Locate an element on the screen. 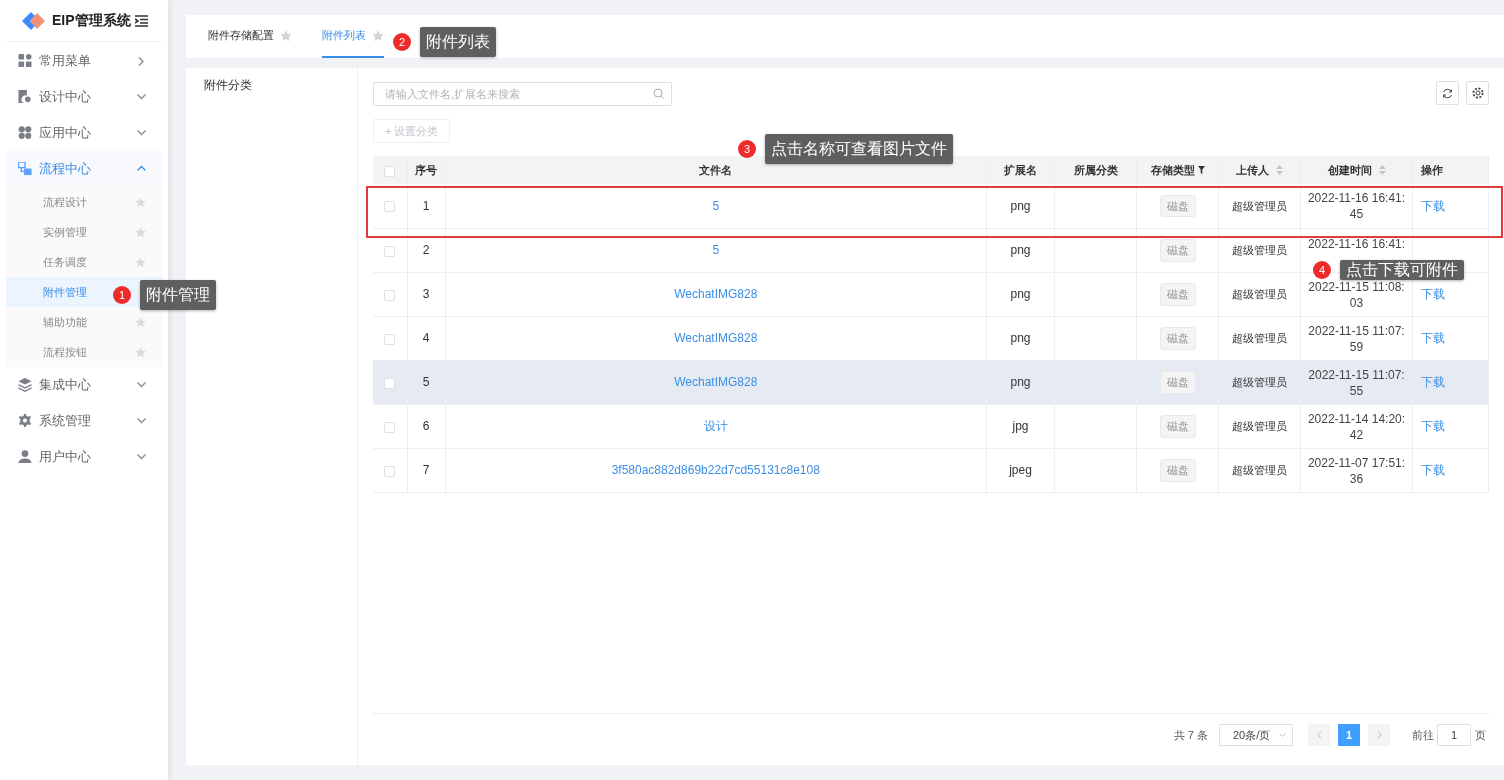 This screenshot has width=1504, height=780. refresh-button is located at coordinates (1447, 93).